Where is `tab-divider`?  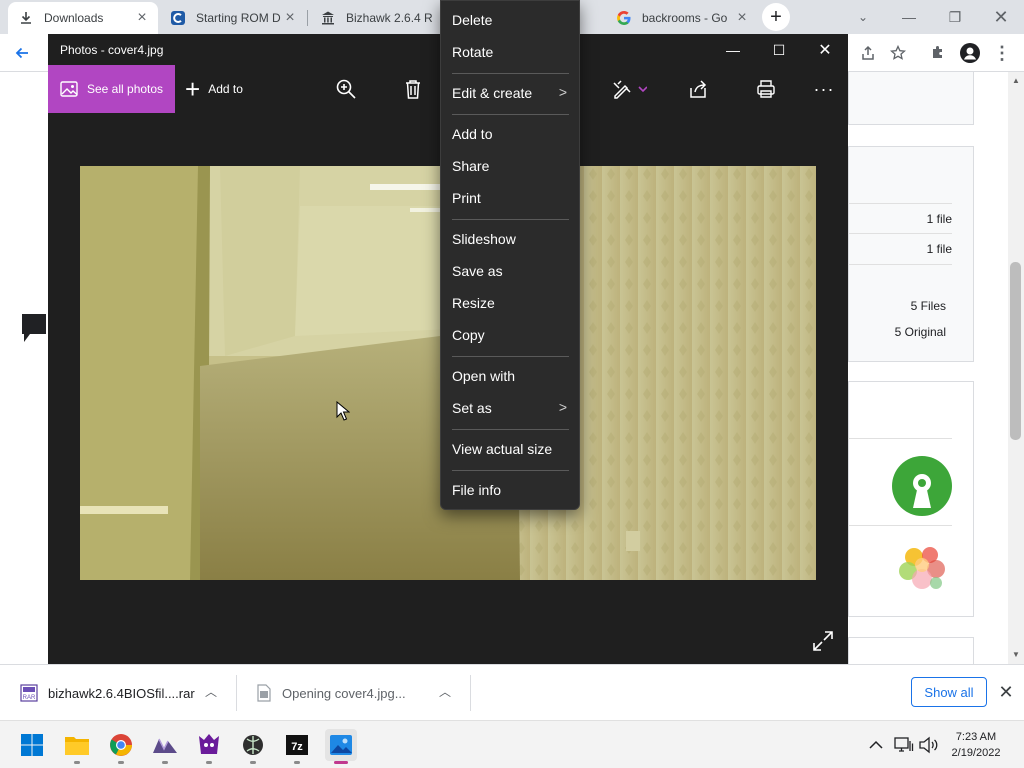
tab-divider is located at coordinates (307, 18).